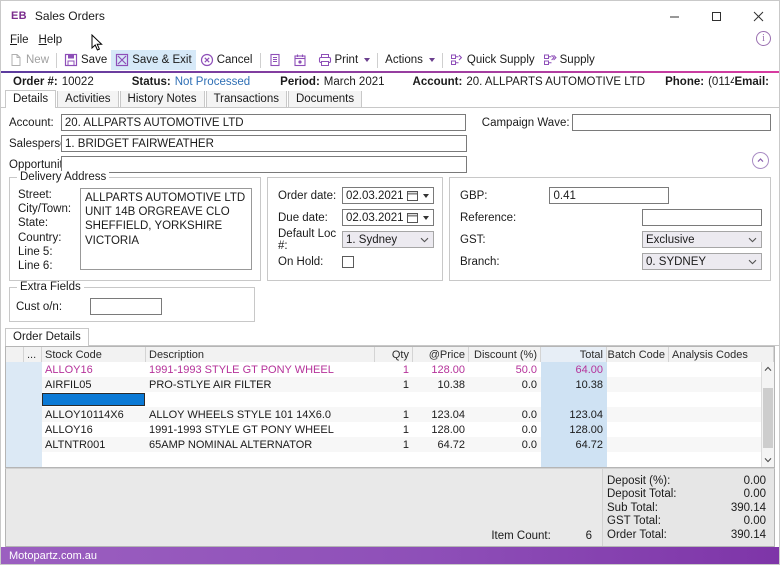 This screenshot has width=780, height=565. I want to click on table-cell: 1991-1993 STYLE GT PONY WHEEL, so click(260, 429).